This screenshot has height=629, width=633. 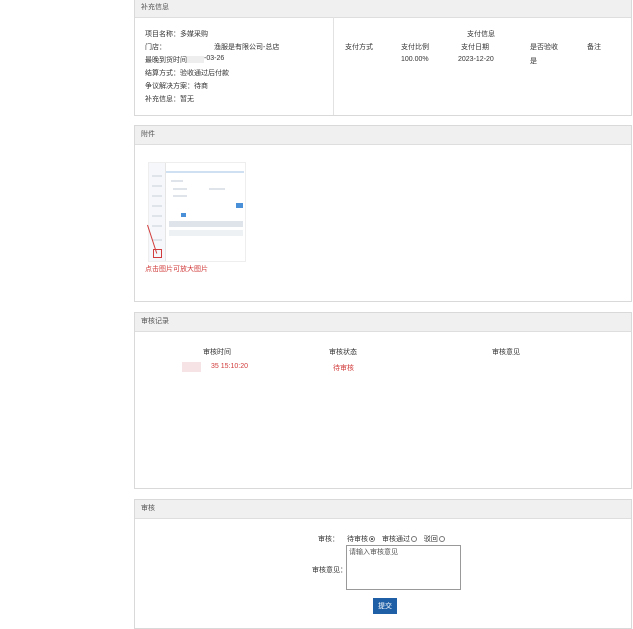 I want to click on records-col-opinion: 审核意见, so click(x=506, y=352).